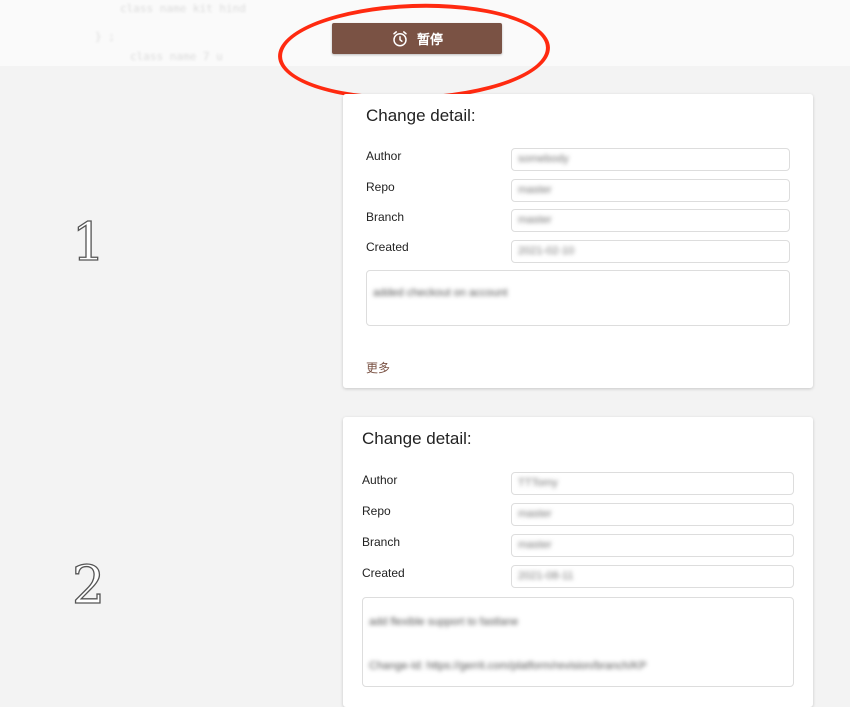 The width and height of the screenshot is (850, 707). I want to click on background-code: class name 7 u, so click(176, 56).